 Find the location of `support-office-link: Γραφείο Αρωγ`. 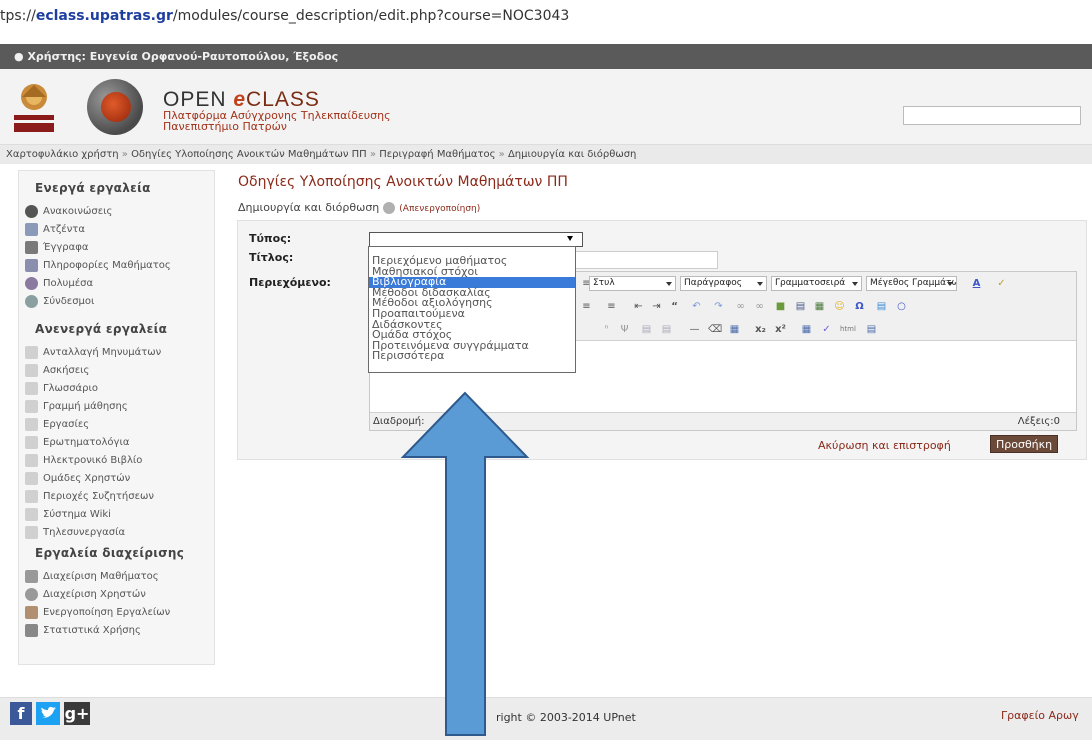

support-office-link: Γραφείο Αρωγ is located at coordinates (1040, 715).